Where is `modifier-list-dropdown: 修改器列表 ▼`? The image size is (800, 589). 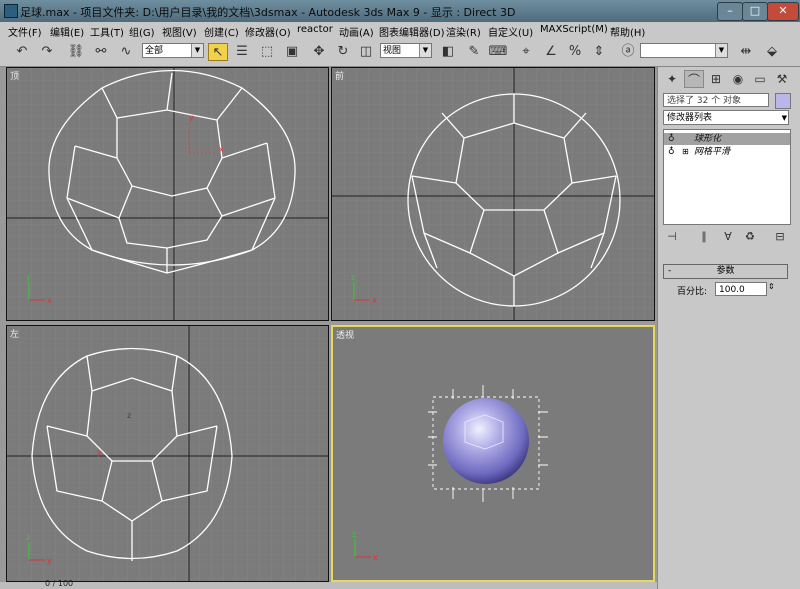 modifier-list-dropdown: 修改器列表 ▼ is located at coordinates (726, 117).